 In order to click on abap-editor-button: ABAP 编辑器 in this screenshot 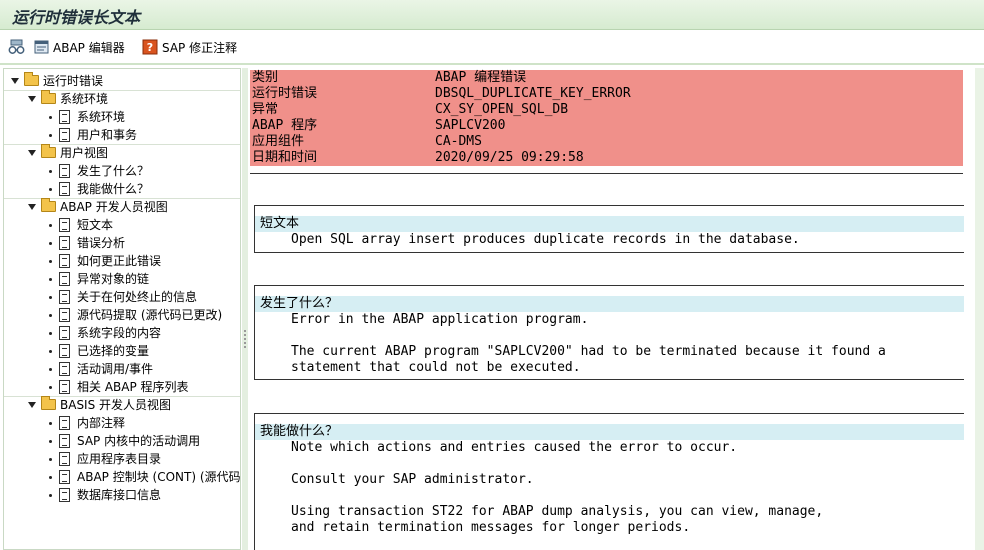, I will do `click(79, 47)`.